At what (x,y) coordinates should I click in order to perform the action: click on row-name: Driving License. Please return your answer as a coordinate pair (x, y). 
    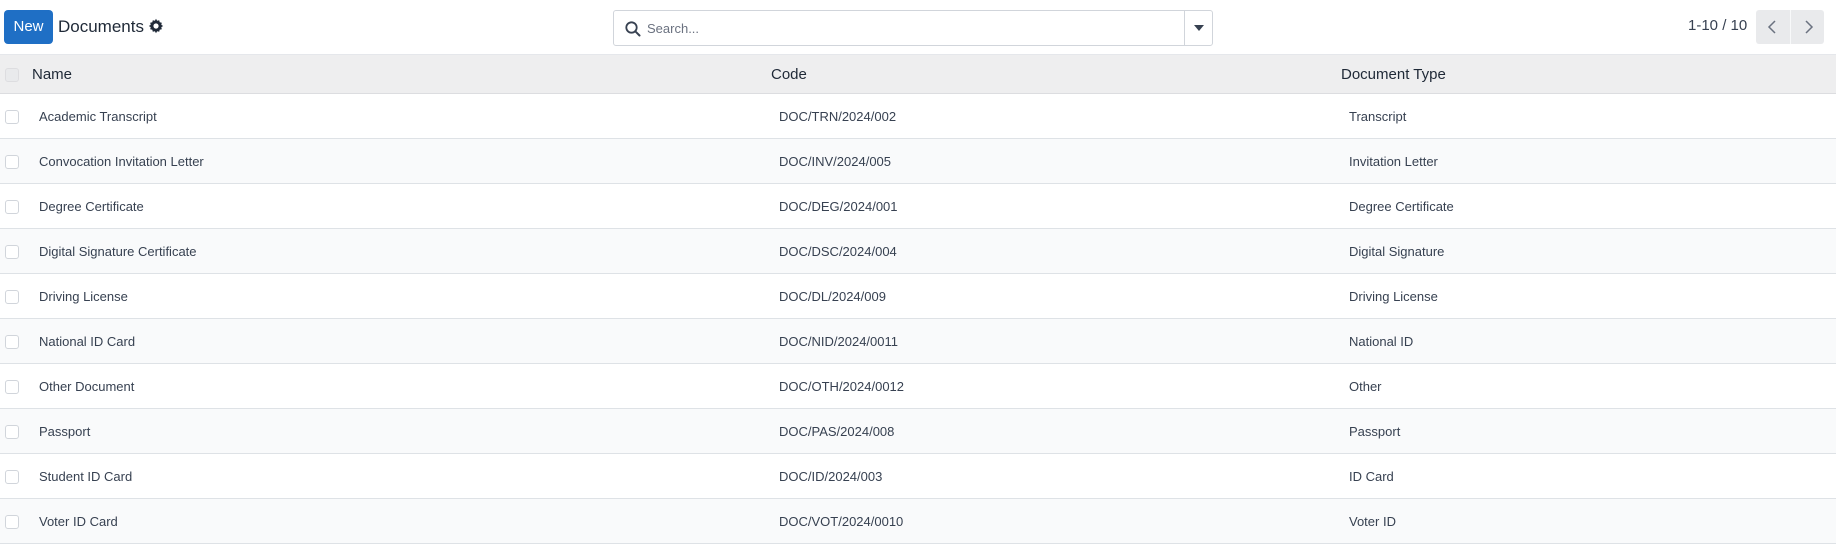
    Looking at the image, I should click on (83, 296).